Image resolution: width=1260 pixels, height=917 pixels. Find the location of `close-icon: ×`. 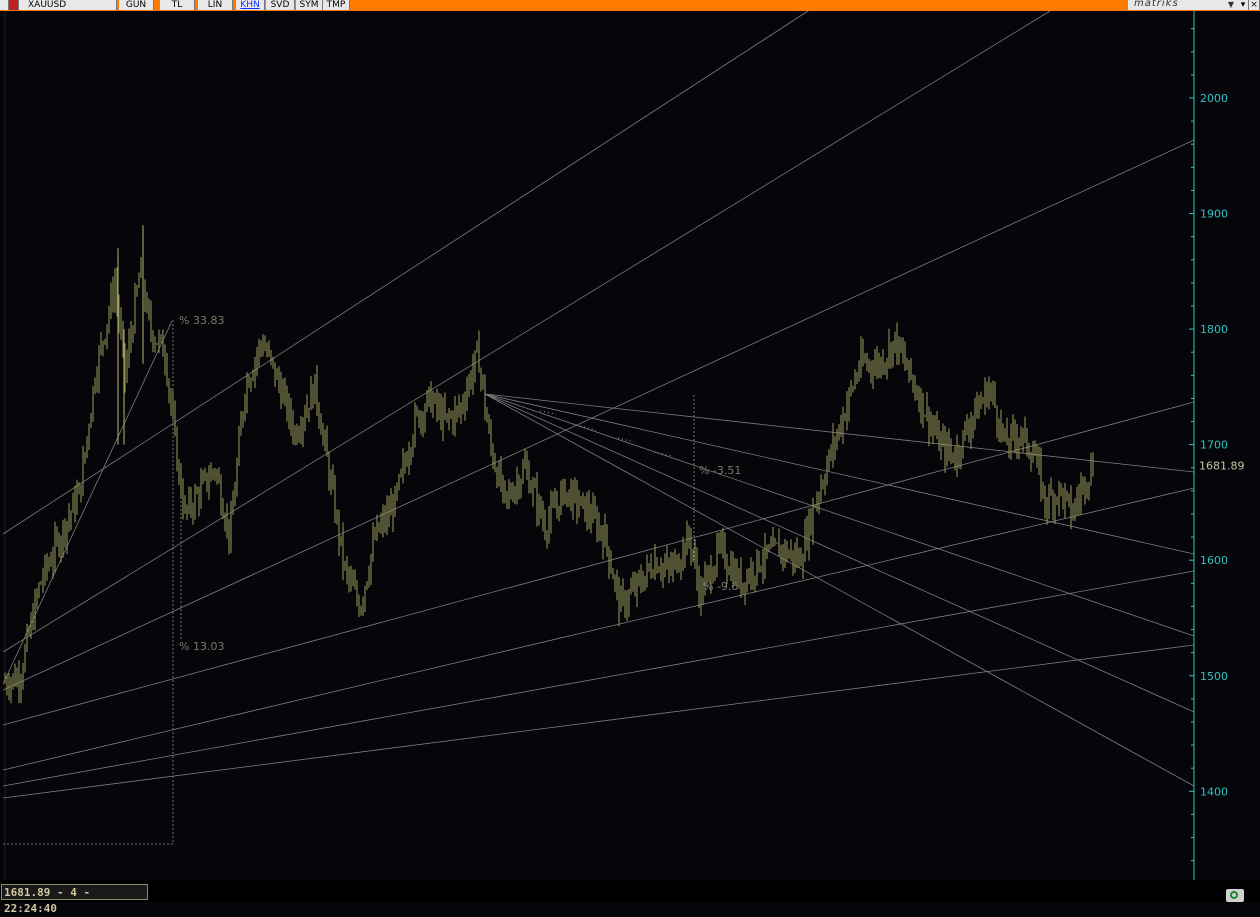

close-icon: × is located at coordinates (1254, 5).